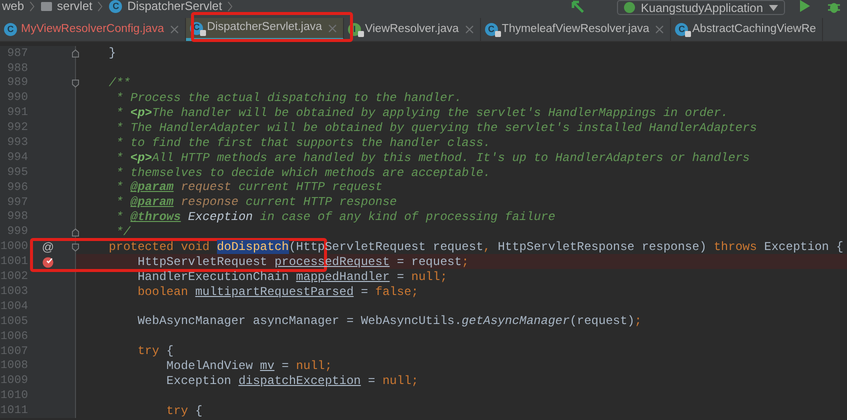 The image size is (847, 420). Describe the element at coordinates (248, 366) in the screenshot. I see `code-line: ModelAndView mv = null;` at that location.